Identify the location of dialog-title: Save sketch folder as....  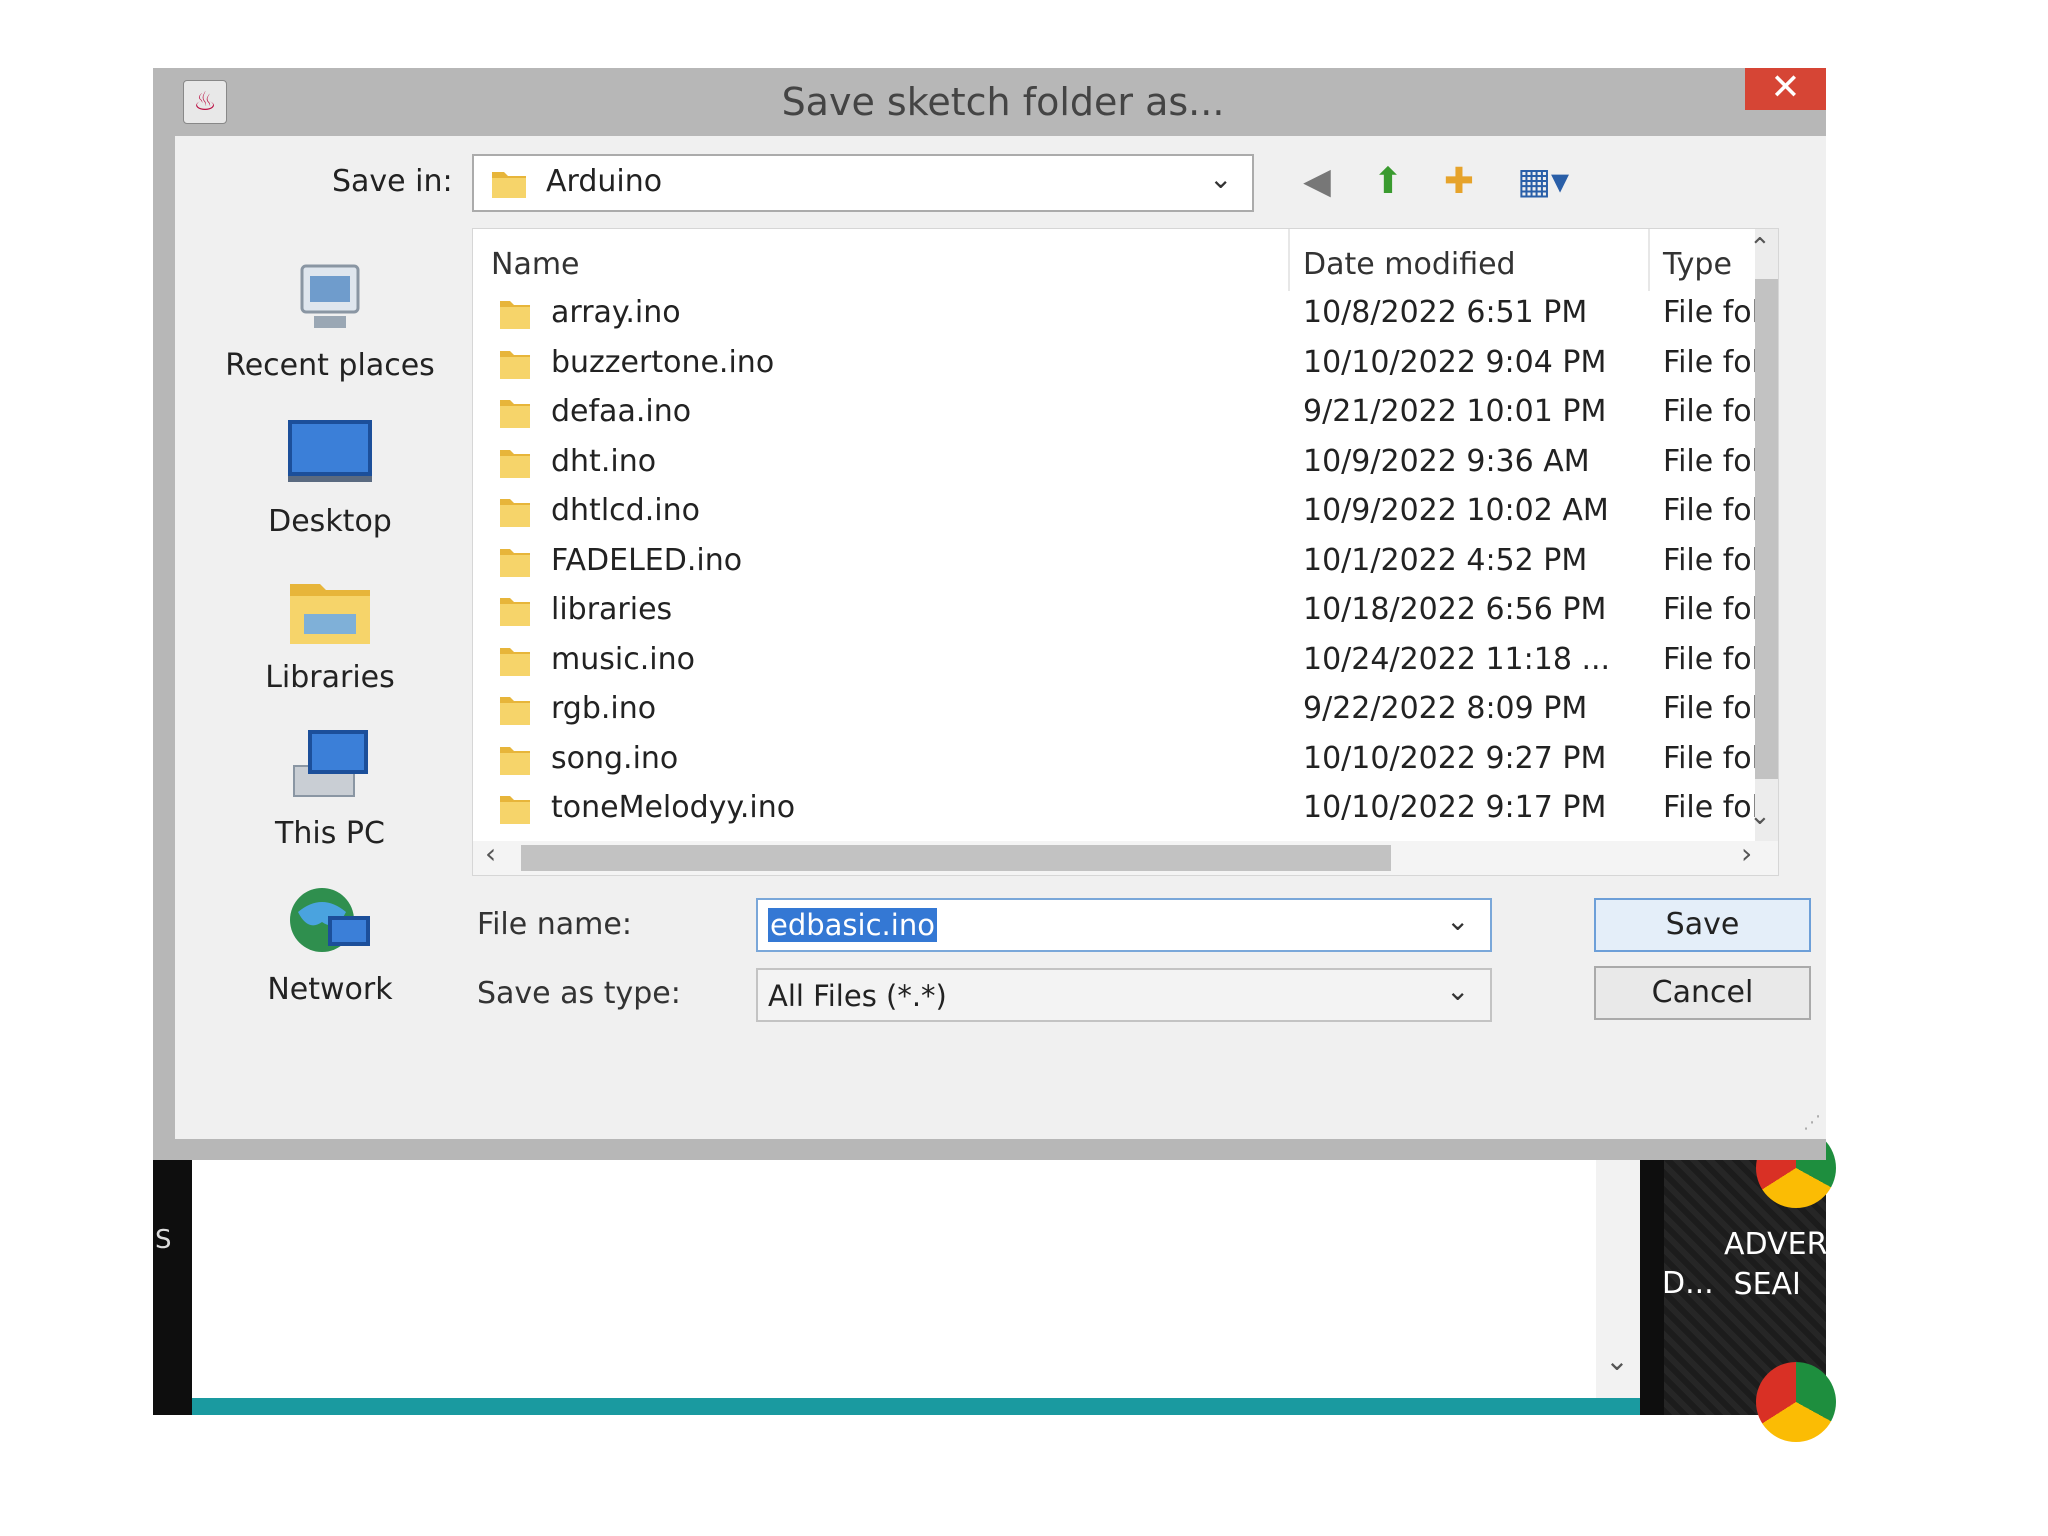
(1003, 102).